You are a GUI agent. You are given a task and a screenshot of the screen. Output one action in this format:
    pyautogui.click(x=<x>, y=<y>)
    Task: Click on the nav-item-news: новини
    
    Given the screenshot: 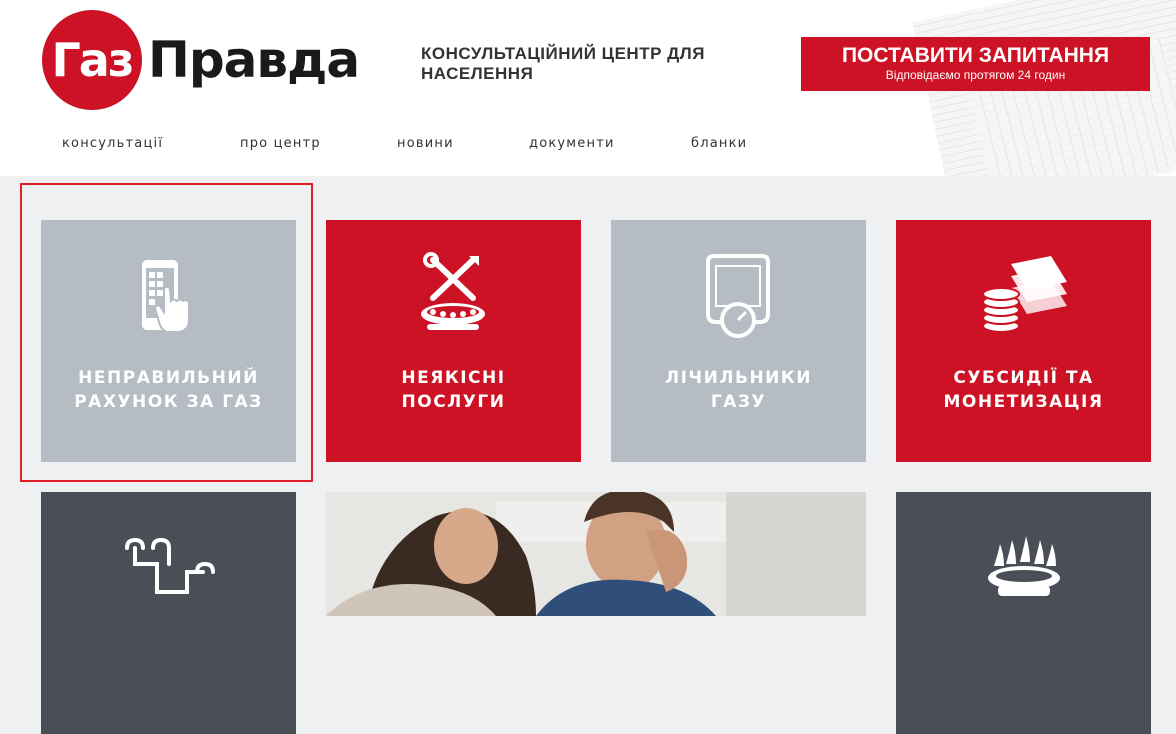 What is the action you would take?
    pyautogui.click(x=425, y=143)
    